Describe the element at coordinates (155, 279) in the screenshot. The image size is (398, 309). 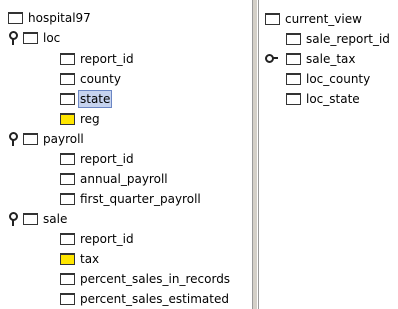
I see `tree-leaf-label: percent_sales_in_records` at that location.